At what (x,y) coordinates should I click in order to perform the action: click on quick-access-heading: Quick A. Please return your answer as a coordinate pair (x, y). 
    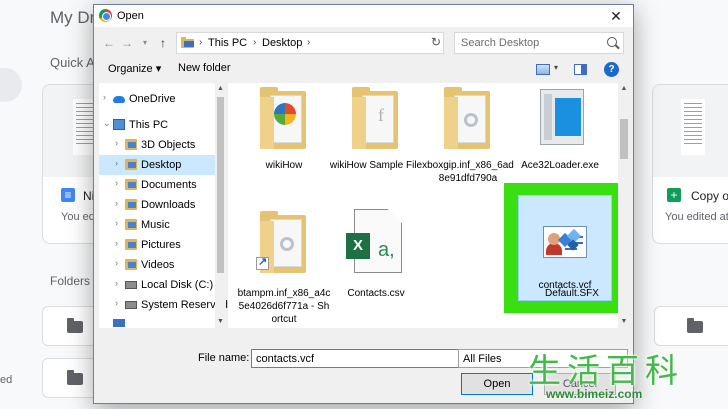
    Looking at the image, I should click on (72, 62).